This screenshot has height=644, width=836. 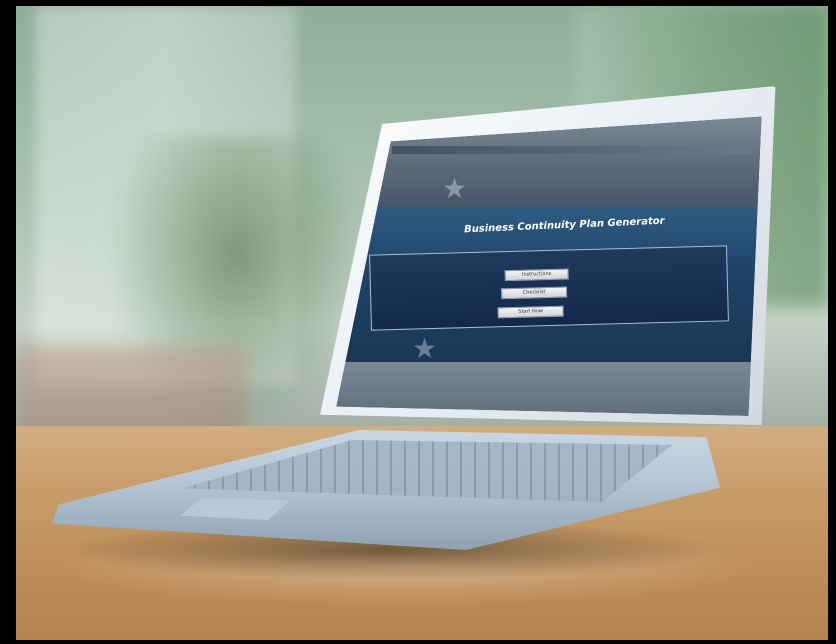 What do you see at coordinates (572, 150) in the screenshot?
I see `window-titlebar` at bounding box center [572, 150].